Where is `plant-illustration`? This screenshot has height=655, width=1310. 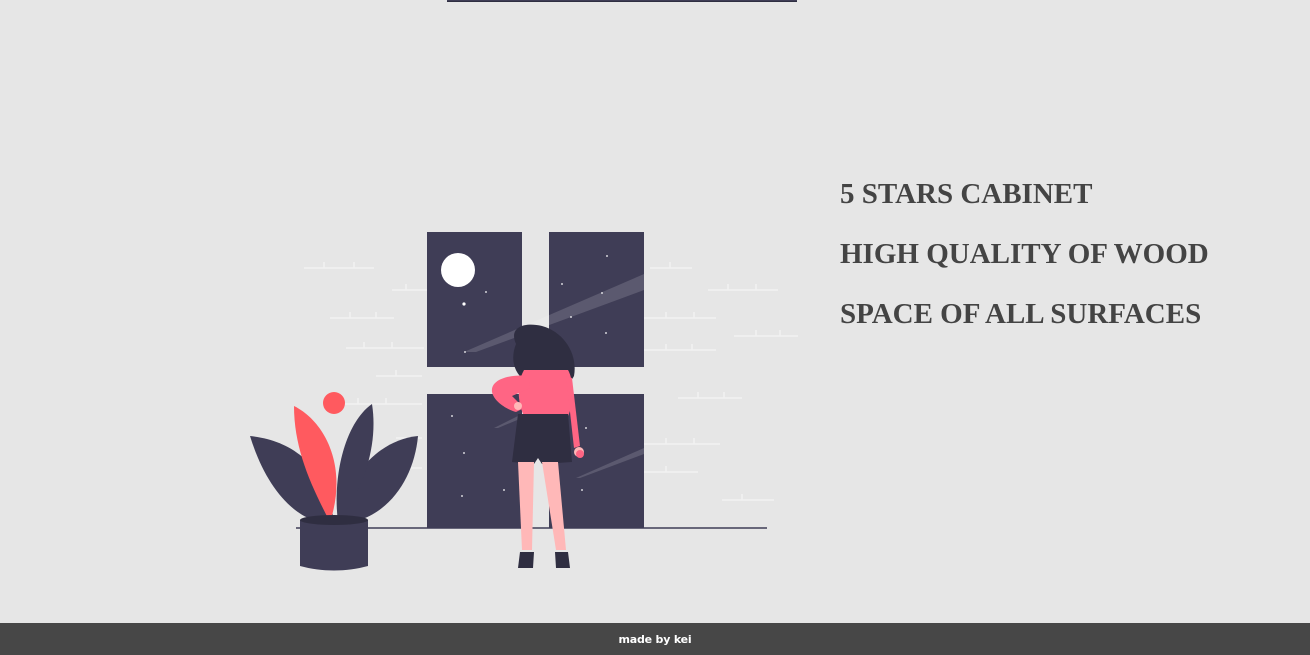
plant-illustration is located at coordinates (334, 481).